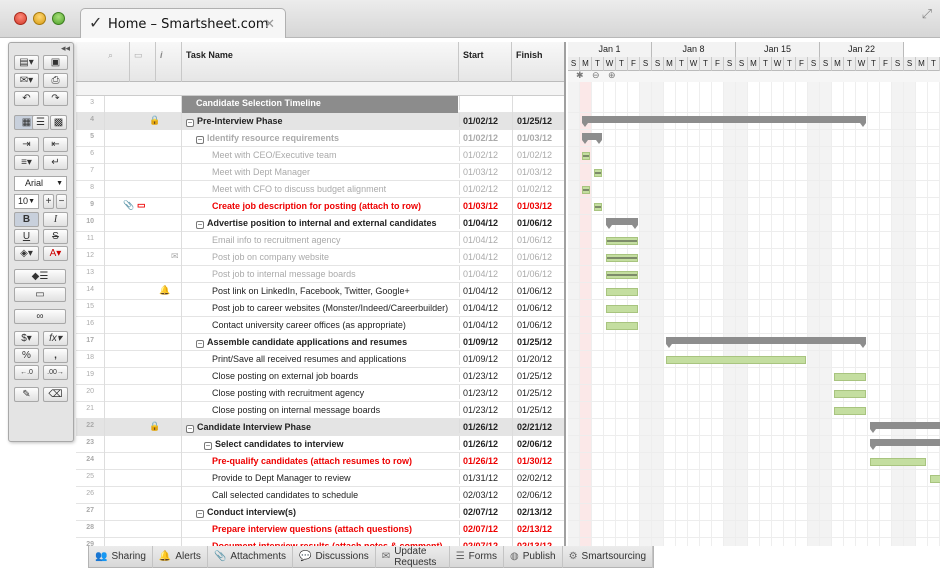 This screenshot has height=580, width=940. I want to click on row-number: 19, so click(85, 374).